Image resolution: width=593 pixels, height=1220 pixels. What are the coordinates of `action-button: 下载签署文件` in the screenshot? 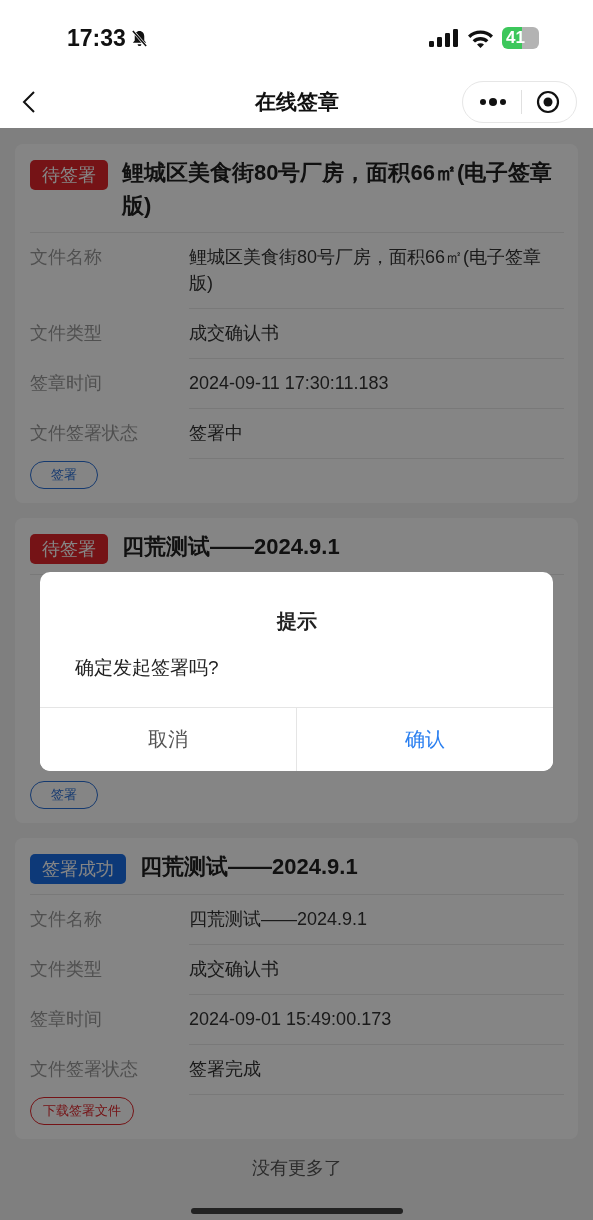 It's located at (82, 1111).